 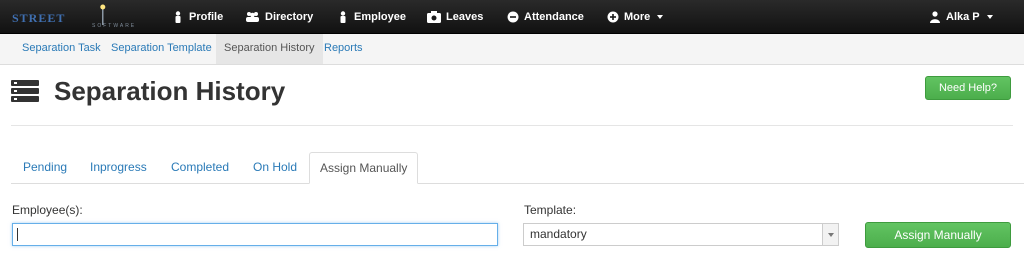 I want to click on nav-label: Leaves, so click(x=465, y=16).